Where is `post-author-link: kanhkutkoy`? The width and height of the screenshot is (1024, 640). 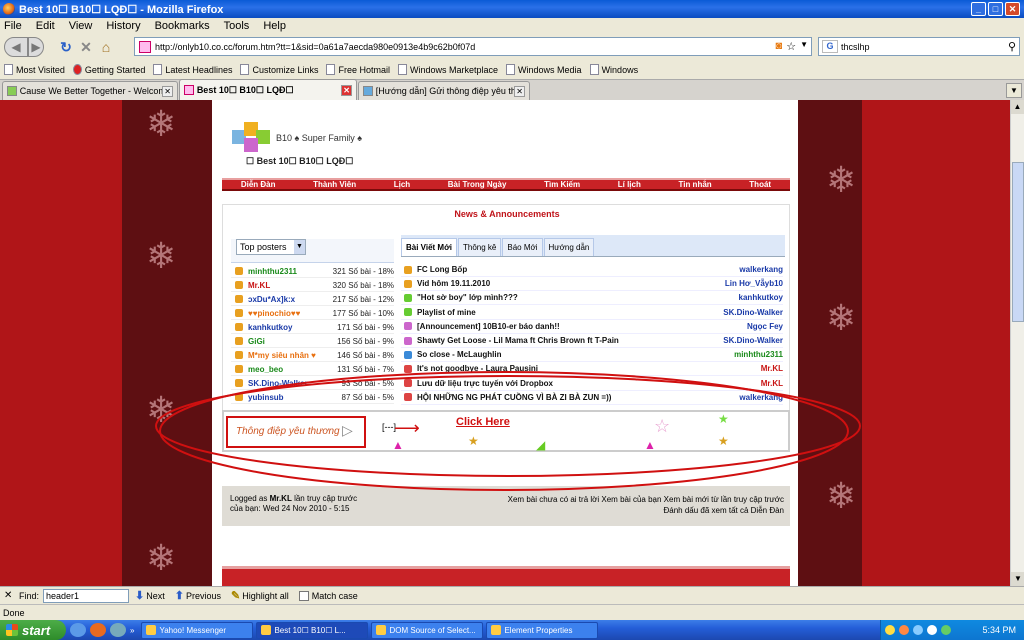
post-author-link: kanhkutkoy is located at coordinates (761, 297).